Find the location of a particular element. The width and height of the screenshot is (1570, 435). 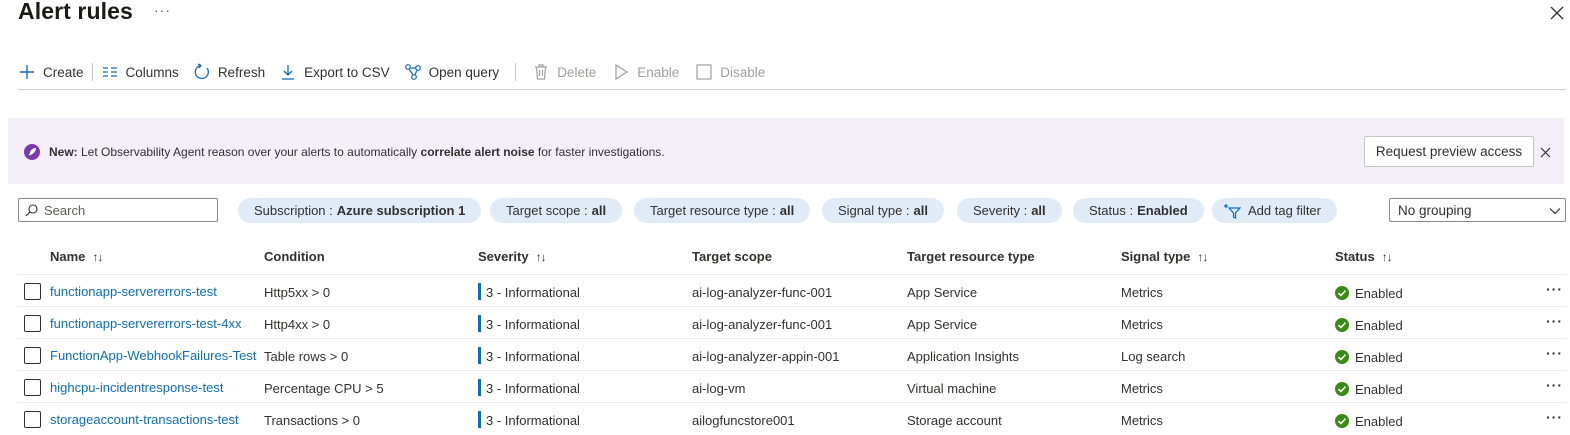

target-scope-cell: ai-log-analyzer-appin-001 is located at coordinates (766, 356).